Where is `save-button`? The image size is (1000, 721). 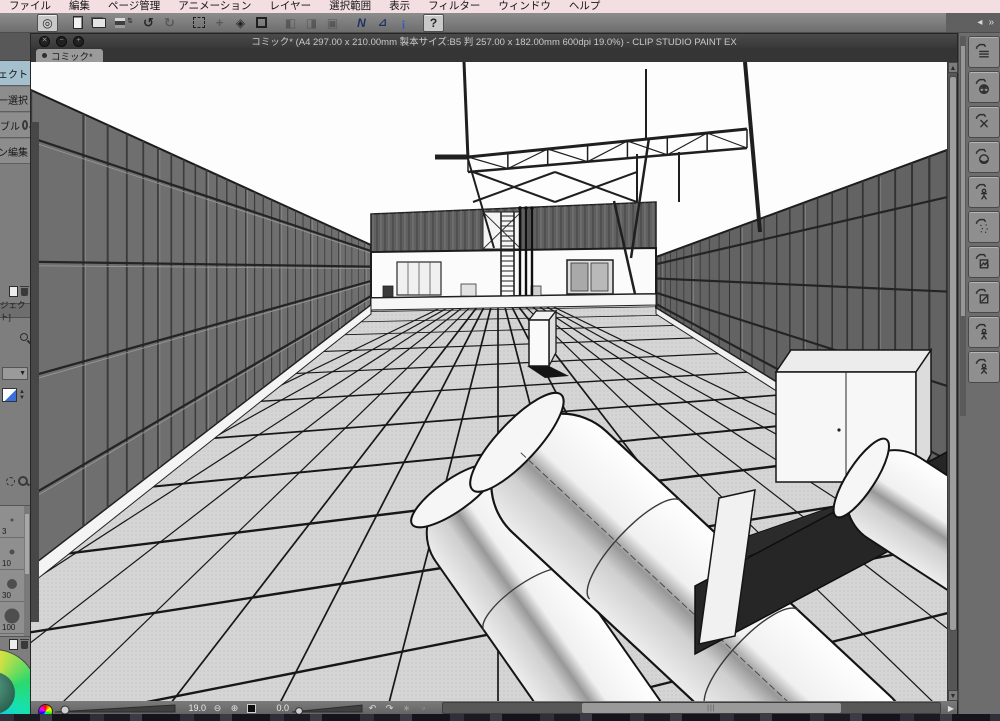
save-button is located at coordinates (119, 23).